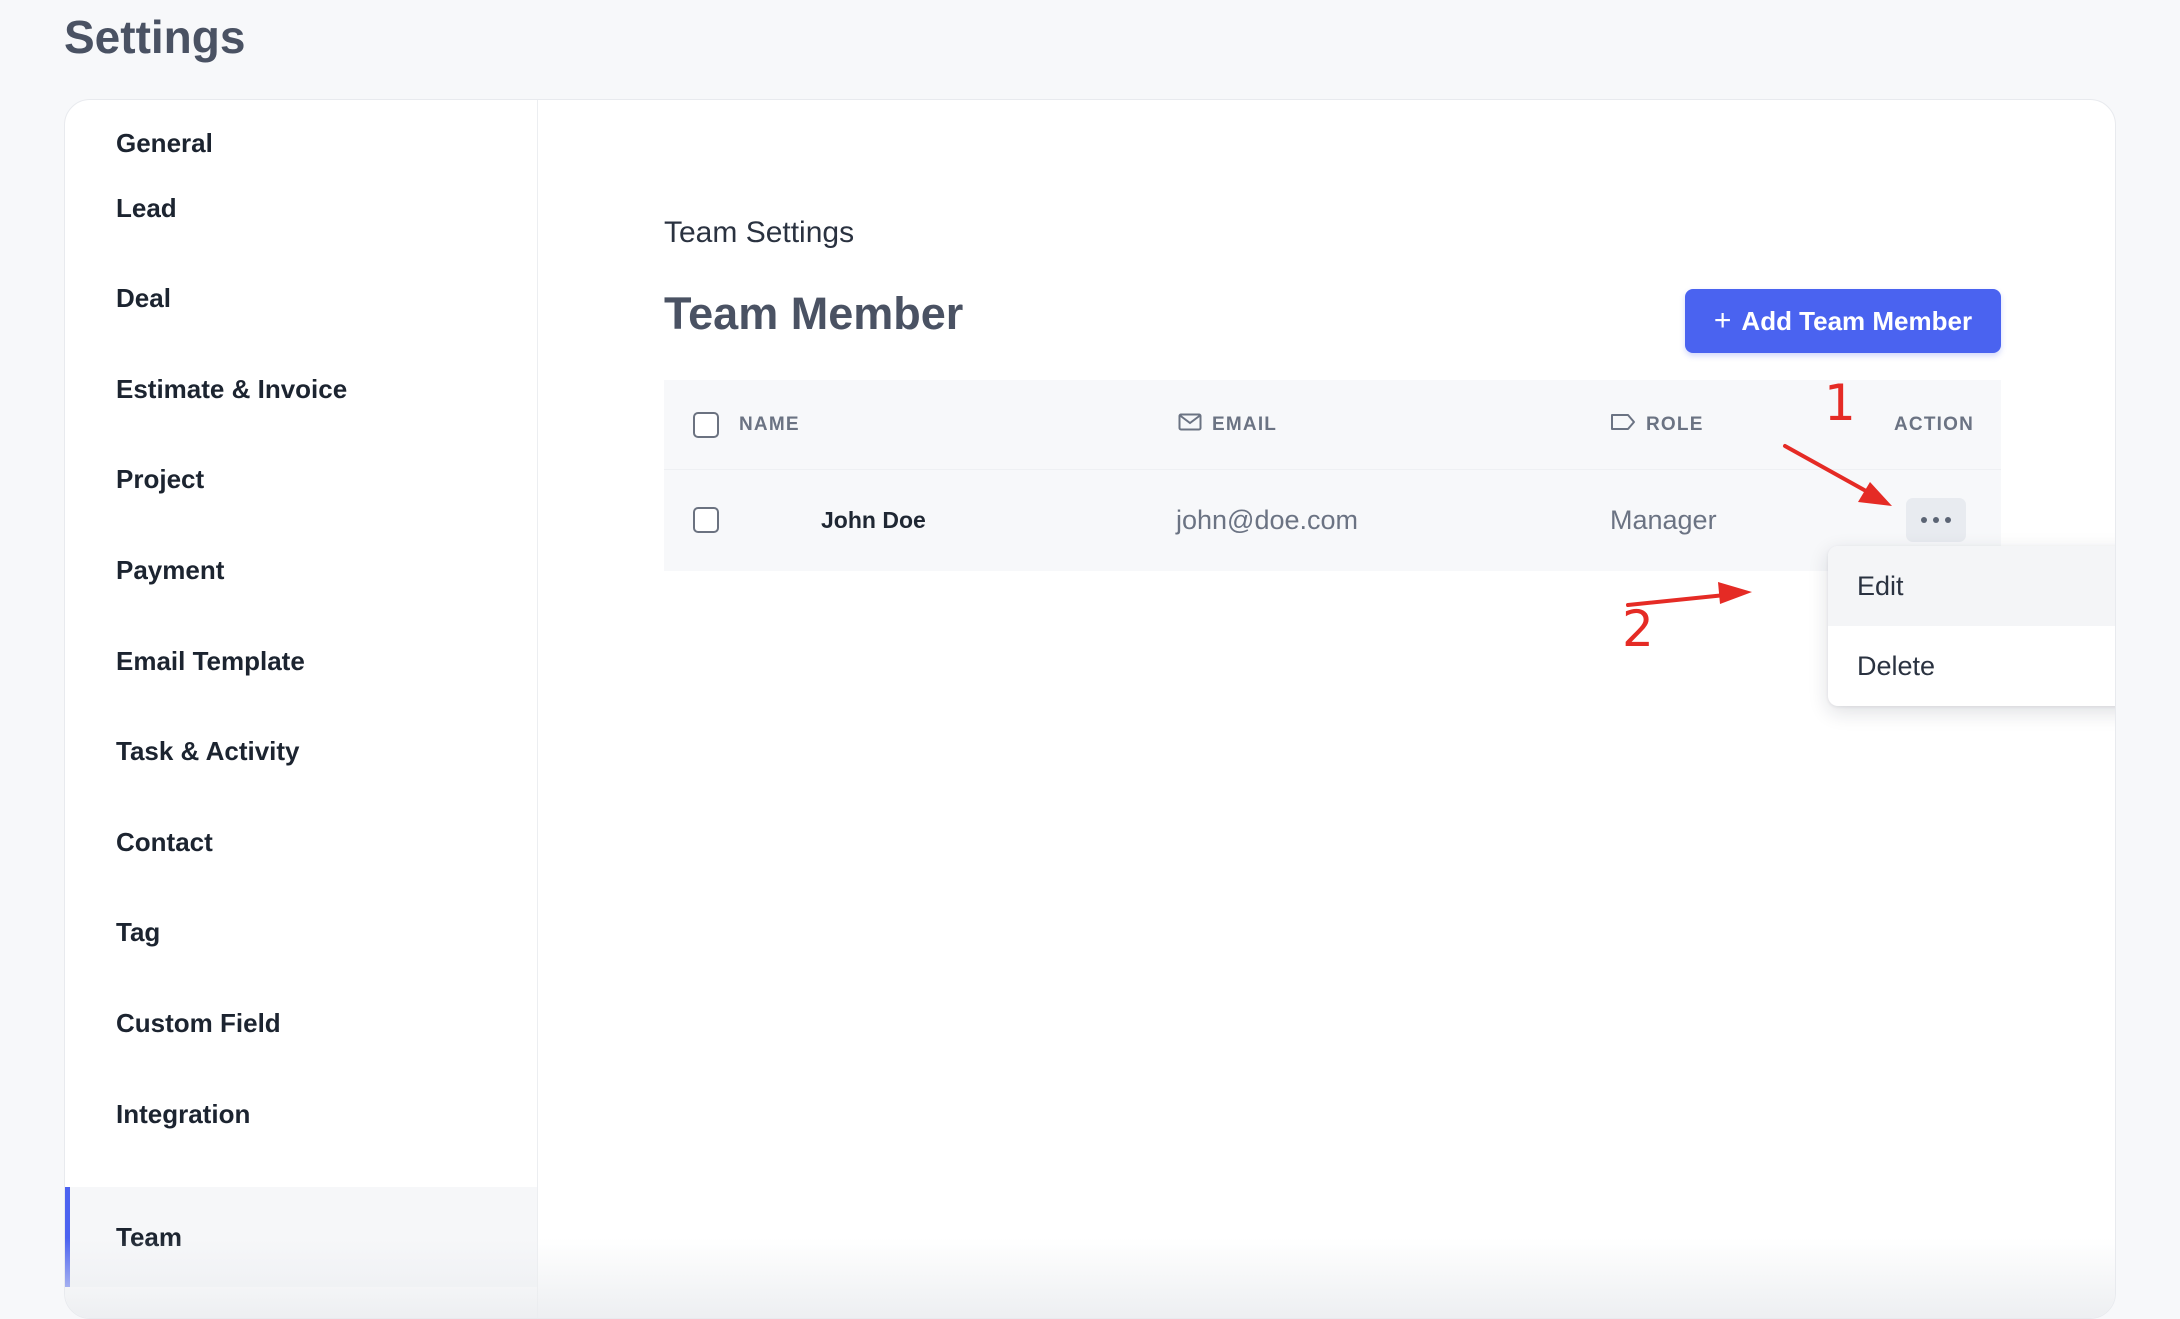 This screenshot has height=1319, width=2180. Describe the element at coordinates (1837, 475) in the screenshot. I see `arrow-icon` at that location.